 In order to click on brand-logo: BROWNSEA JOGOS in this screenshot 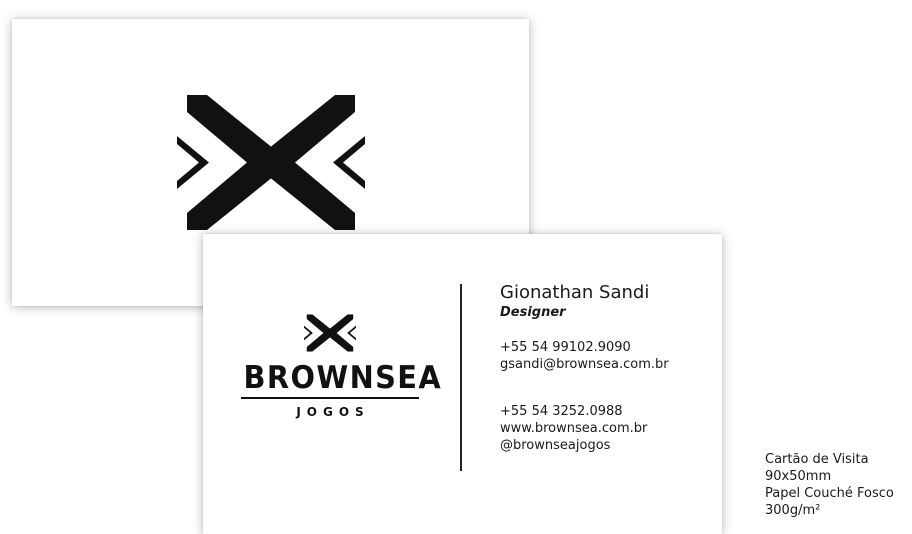, I will do `click(340, 366)`.